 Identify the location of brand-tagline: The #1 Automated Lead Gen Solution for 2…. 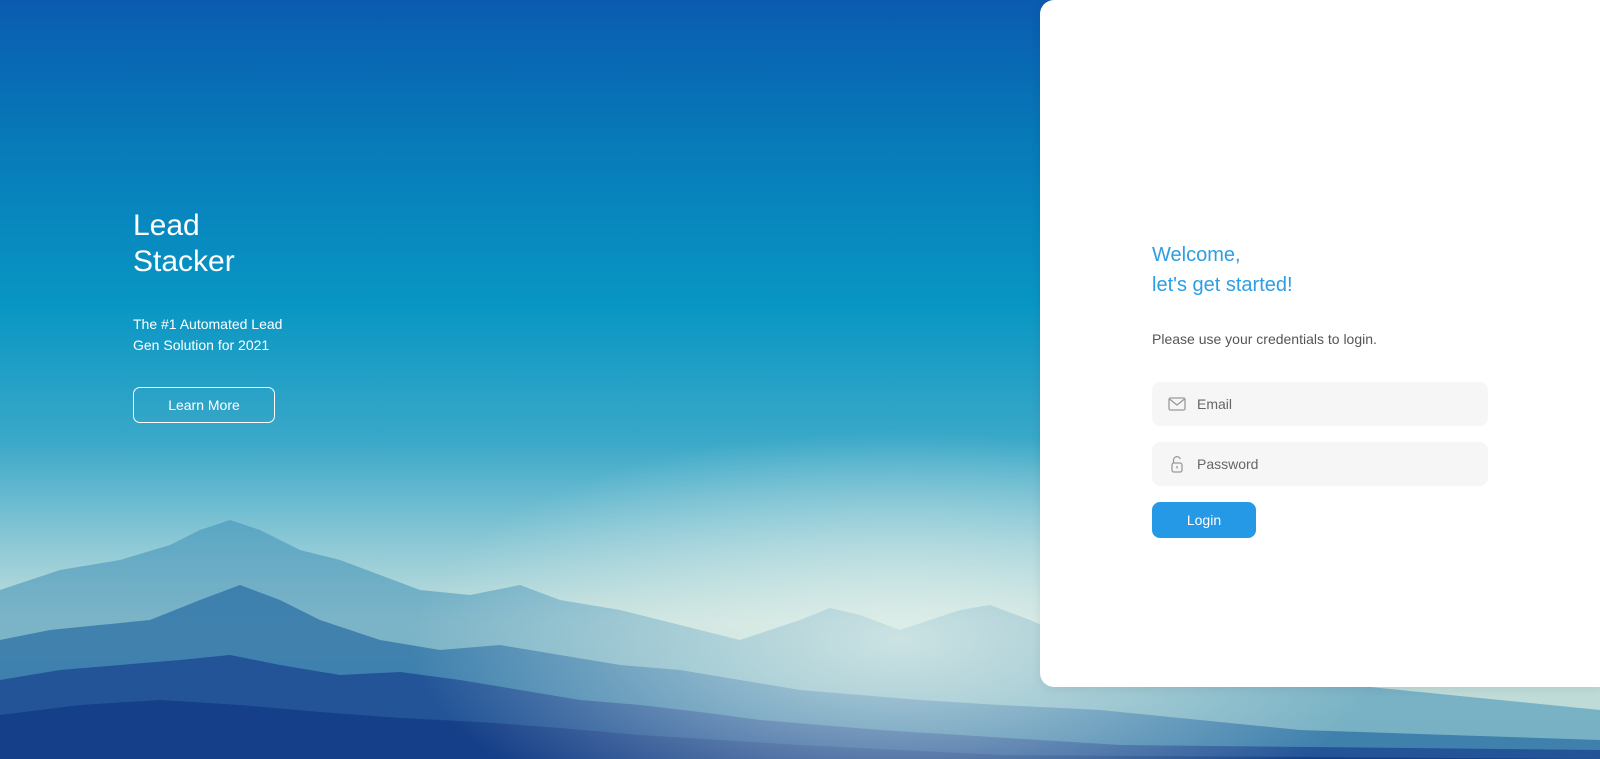
(208, 334).